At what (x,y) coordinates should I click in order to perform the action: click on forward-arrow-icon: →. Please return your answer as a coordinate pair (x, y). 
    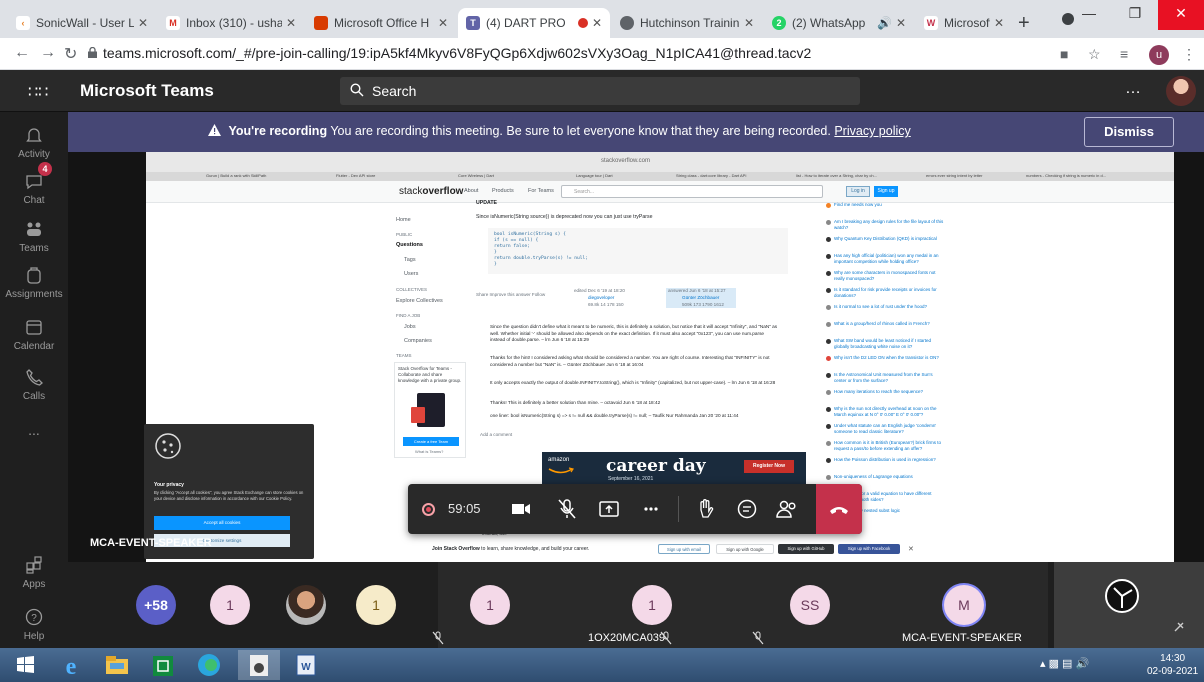
    Looking at the image, I should click on (48, 53).